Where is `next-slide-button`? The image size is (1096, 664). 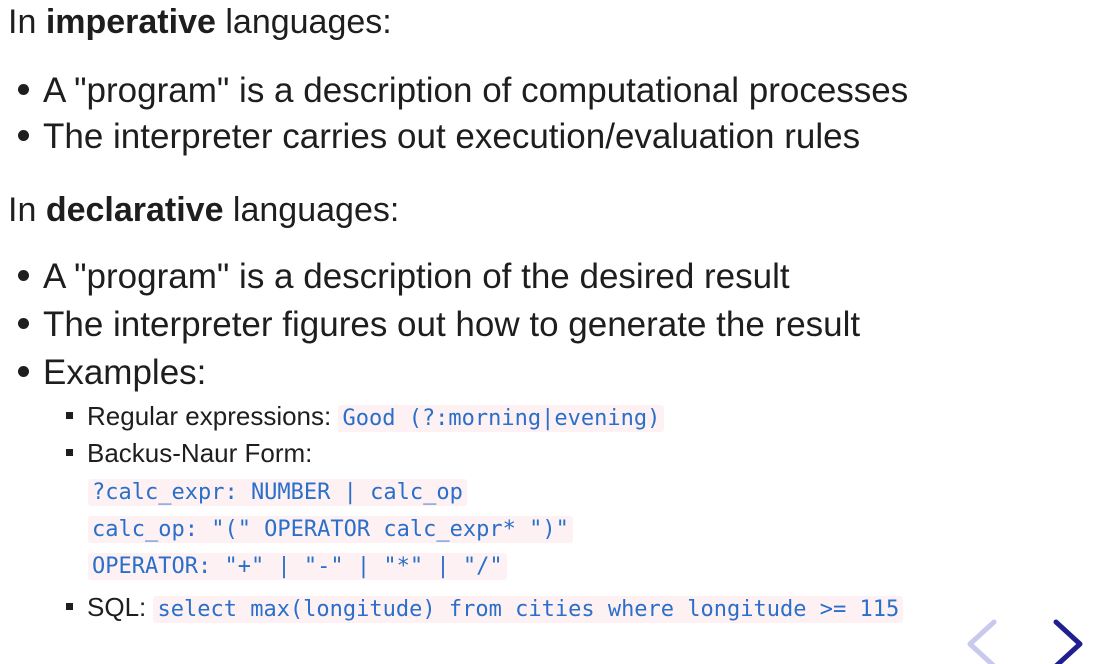 next-slide-button is located at coordinates (1068, 641).